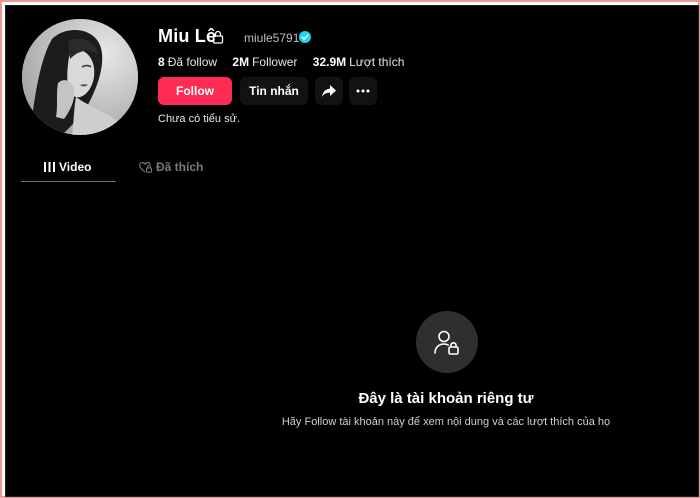 Image resolution: width=700 pixels, height=498 pixels. What do you see at coordinates (192, 62) in the screenshot?
I see `stat-following-label: Đã follow` at bounding box center [192, 62].